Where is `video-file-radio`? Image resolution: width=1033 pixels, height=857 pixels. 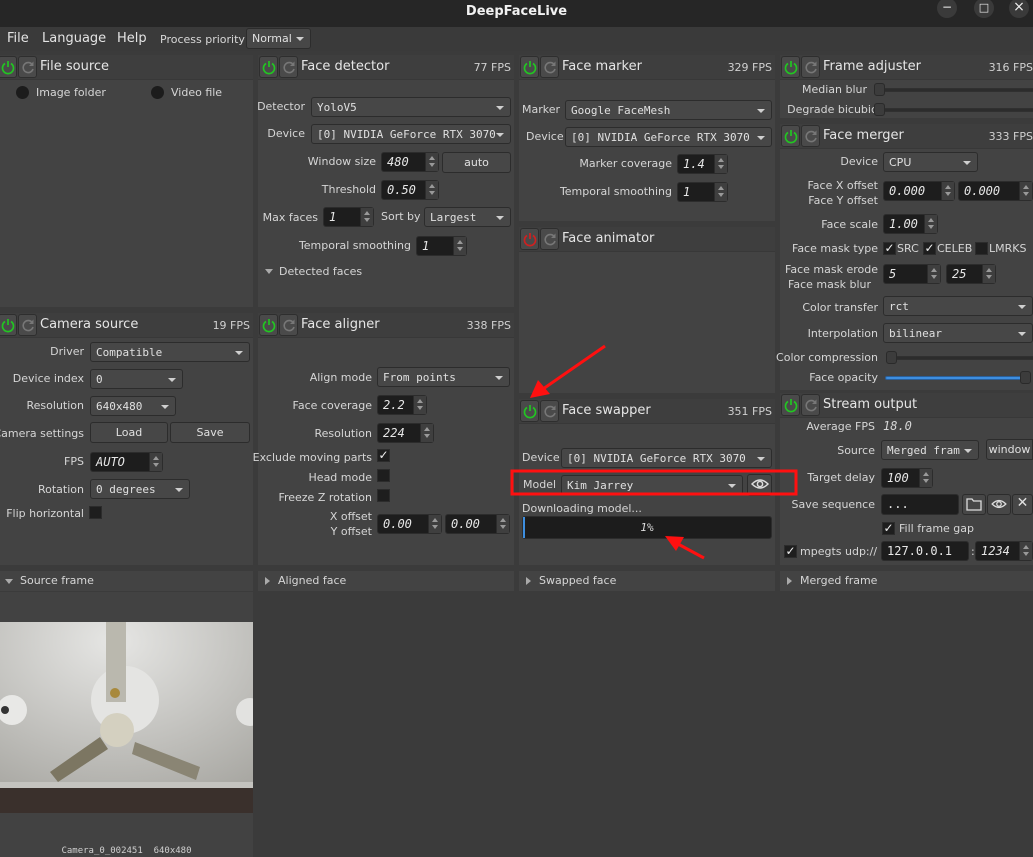 video-file-radio is located at coordinates (157, 92).